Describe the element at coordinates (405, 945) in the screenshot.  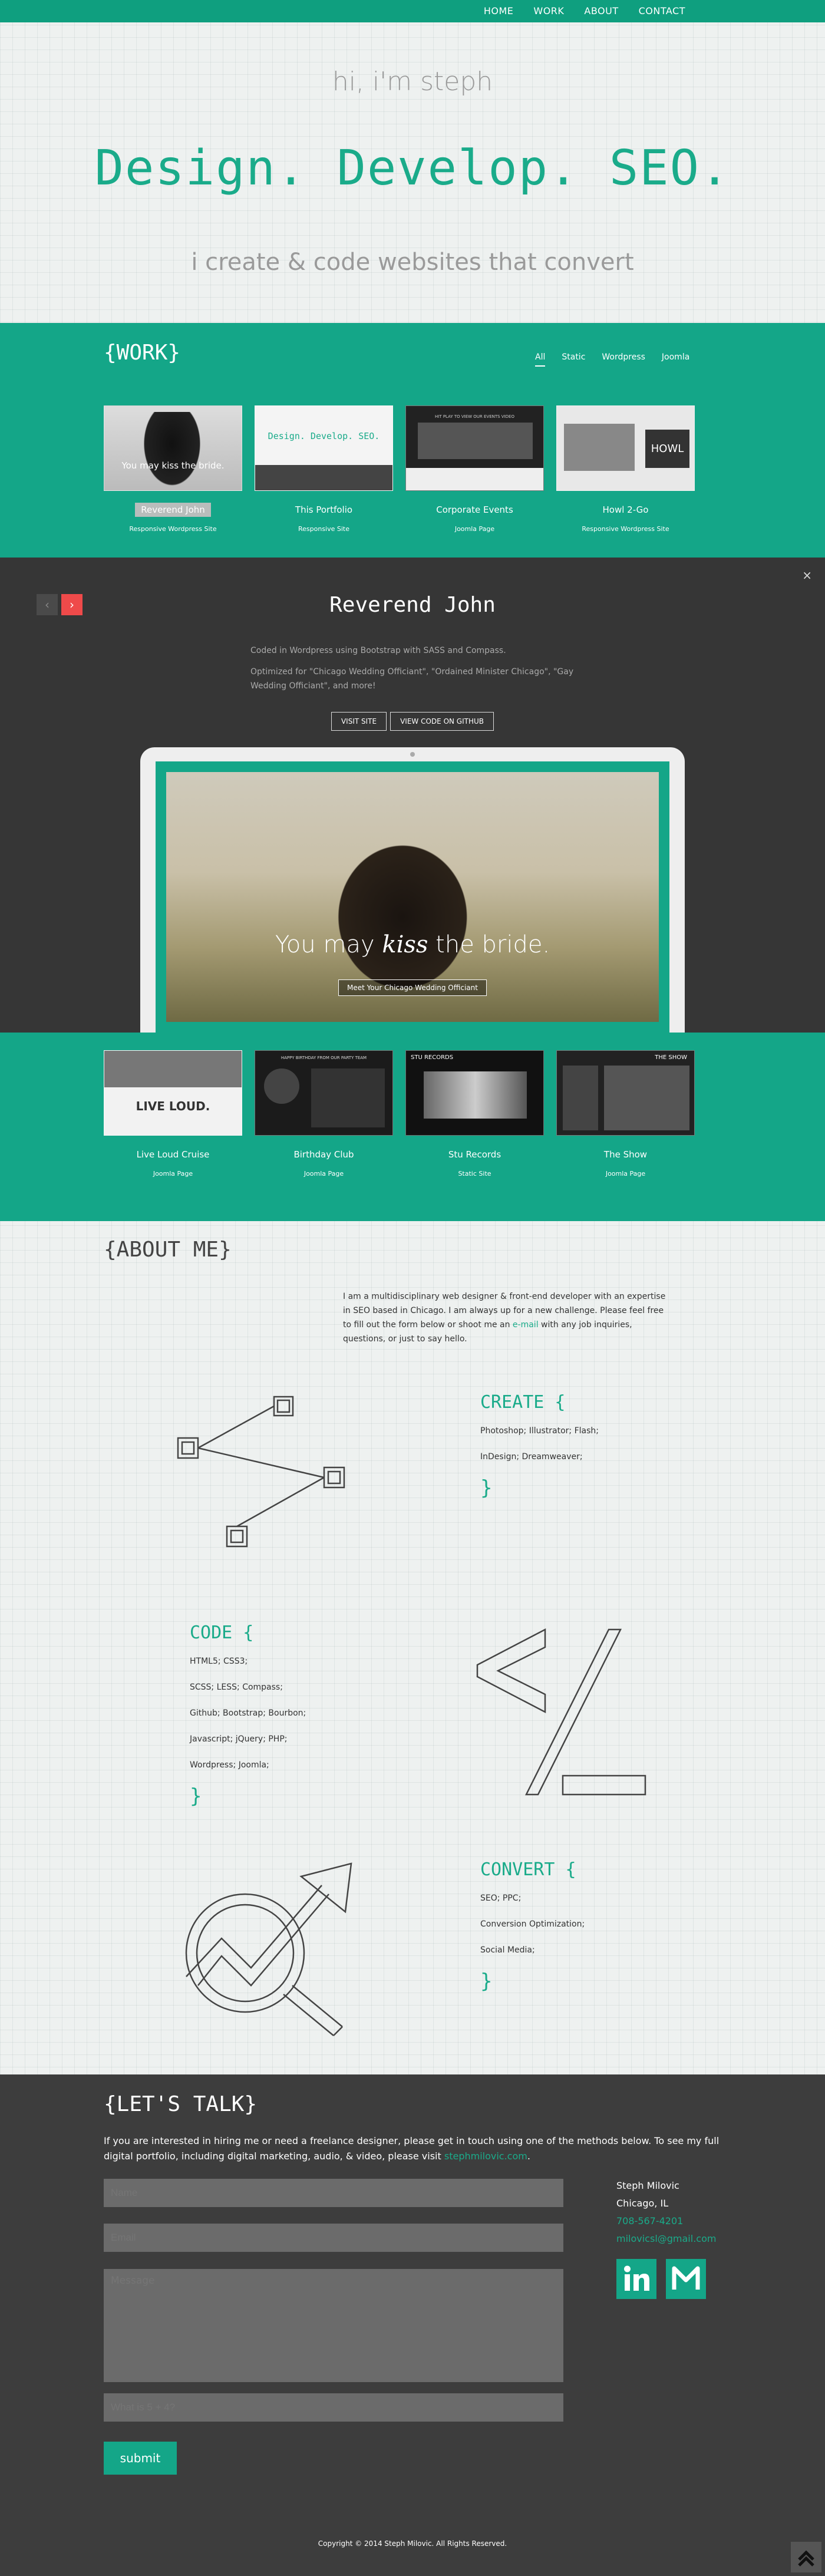
I see `tagline-part-2: kiss` at that location.